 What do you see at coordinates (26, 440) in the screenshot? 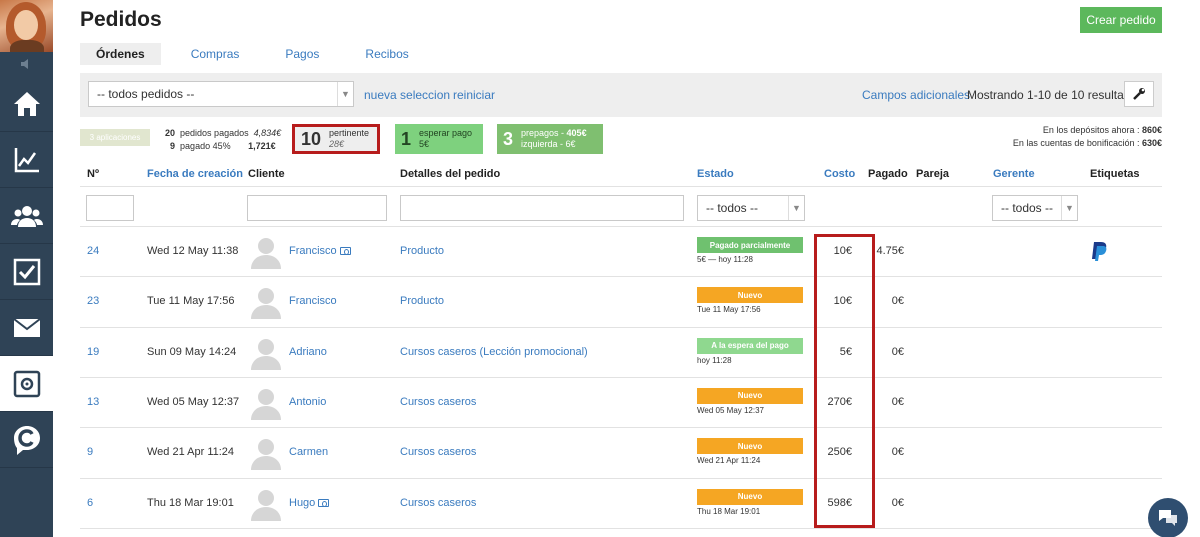
I see `sidebar-item-brand` at bounding box center [26, 440].